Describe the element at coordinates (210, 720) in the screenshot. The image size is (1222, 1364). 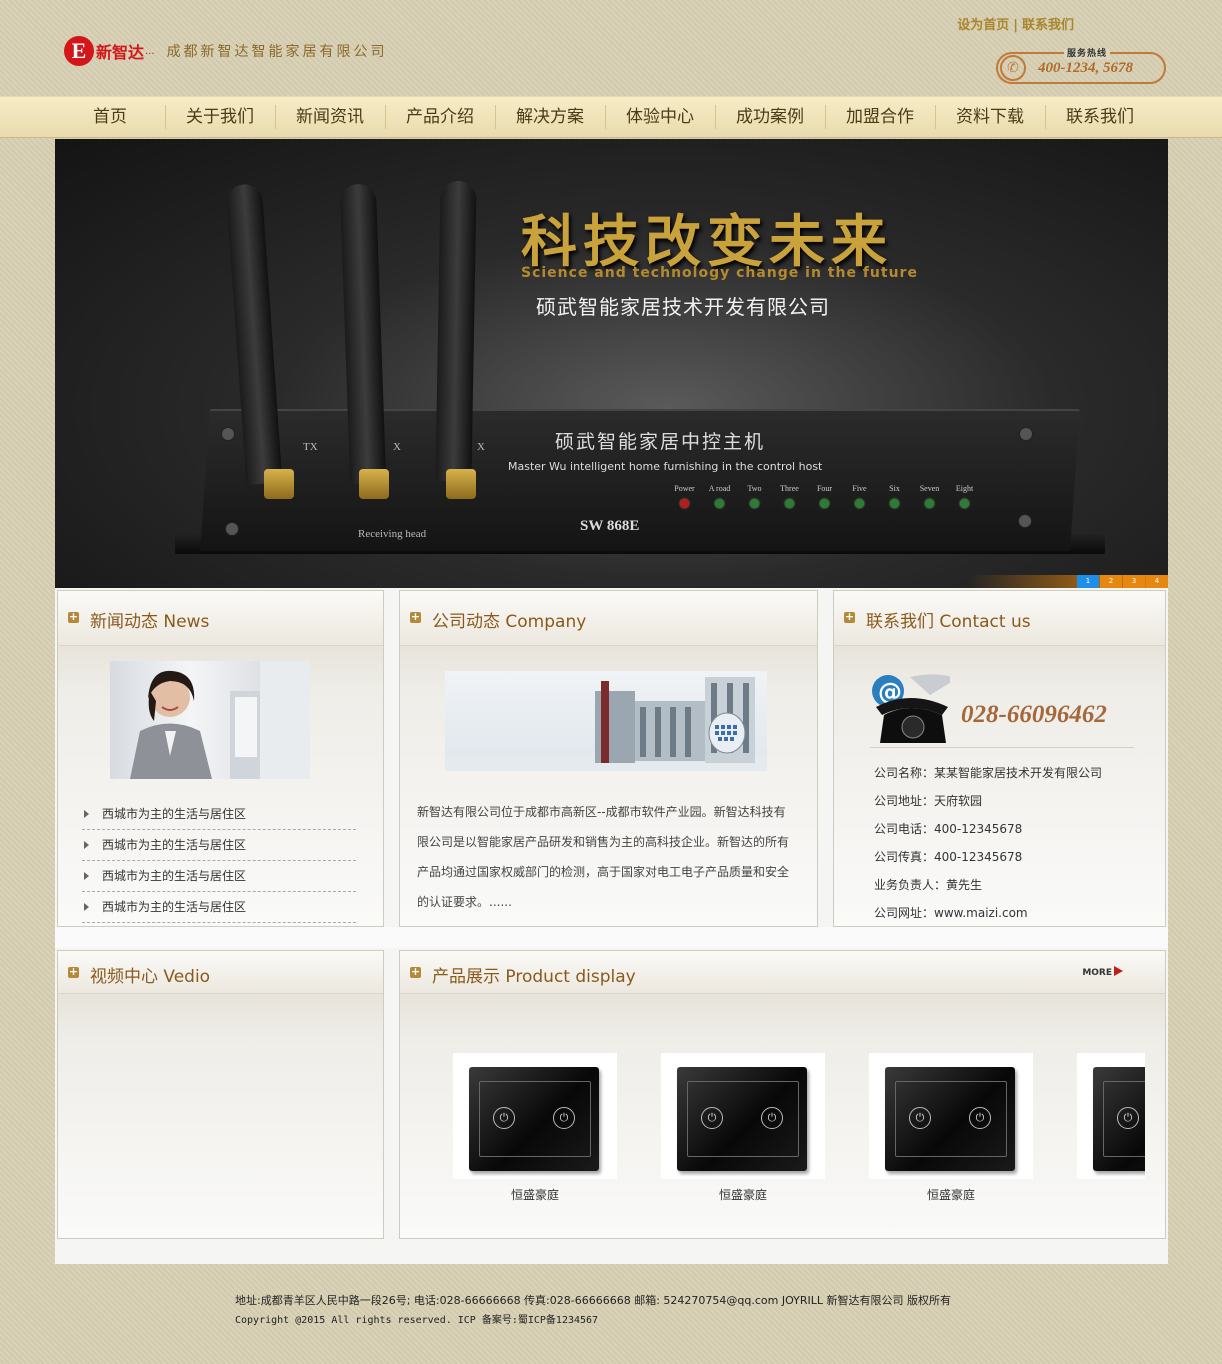
I see `news-photo` at that location.